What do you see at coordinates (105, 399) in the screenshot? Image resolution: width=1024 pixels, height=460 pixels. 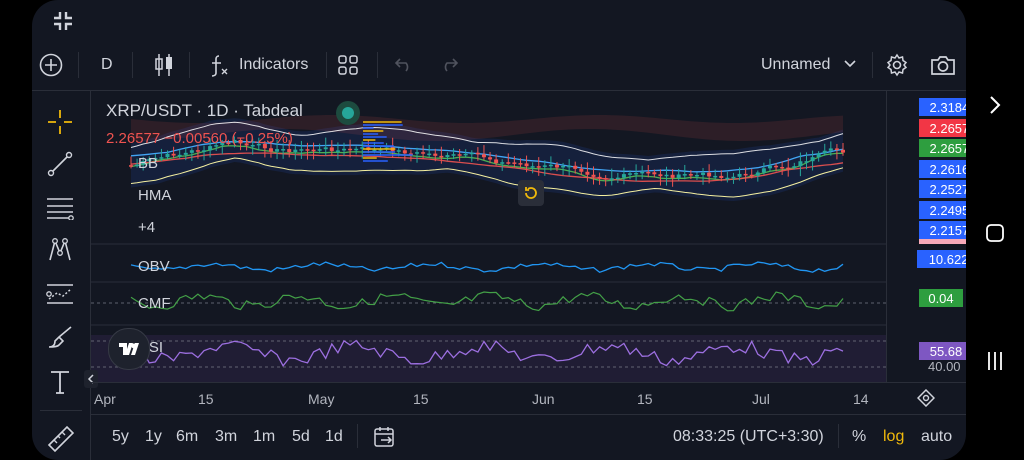 I see `time-tick: Apr` at bounding box center [105, 399].